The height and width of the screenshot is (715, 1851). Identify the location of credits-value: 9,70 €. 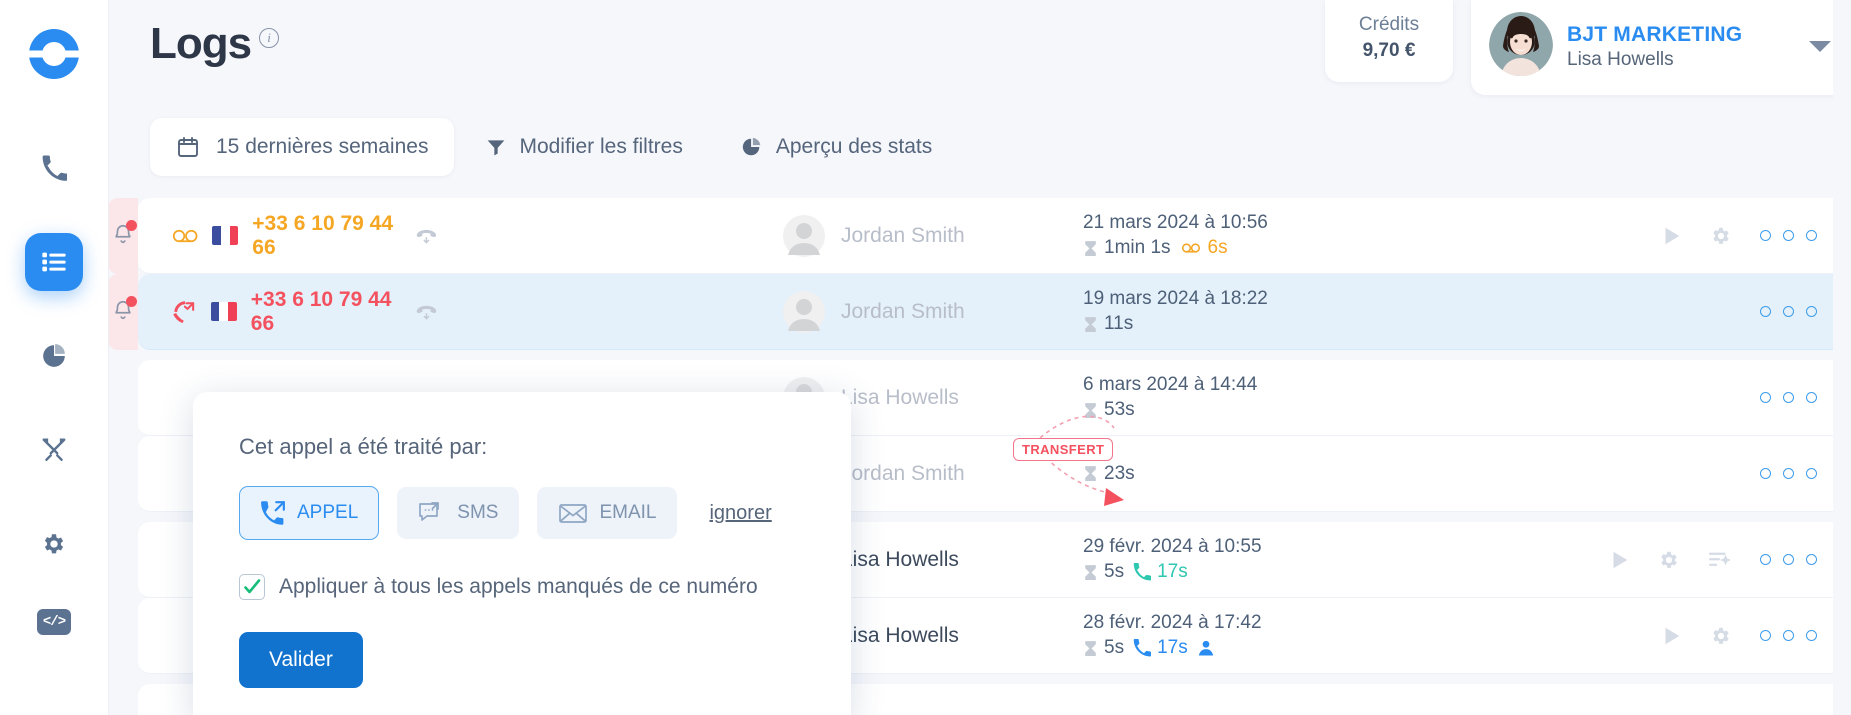
(1389, 50).